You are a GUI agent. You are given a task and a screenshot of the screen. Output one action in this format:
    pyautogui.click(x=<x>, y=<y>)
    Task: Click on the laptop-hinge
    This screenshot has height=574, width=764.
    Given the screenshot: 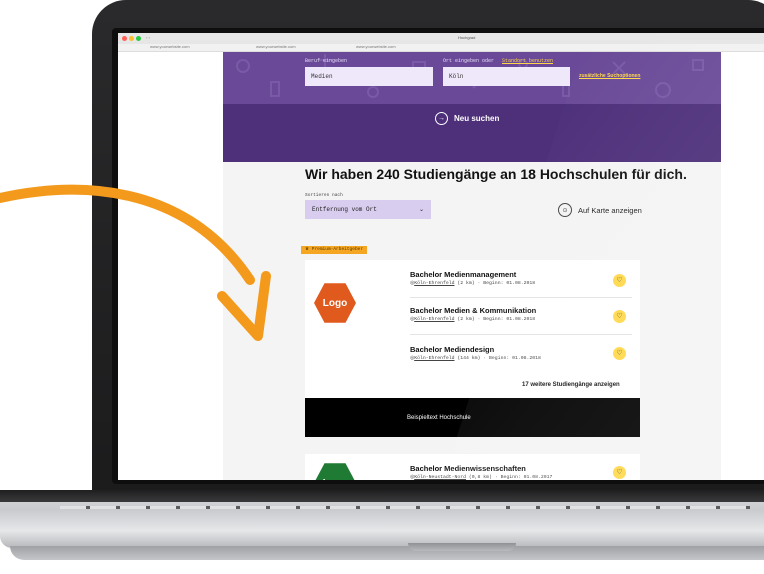 What is the action you would take?
    pyautogui.click(x=382, y=496)
    